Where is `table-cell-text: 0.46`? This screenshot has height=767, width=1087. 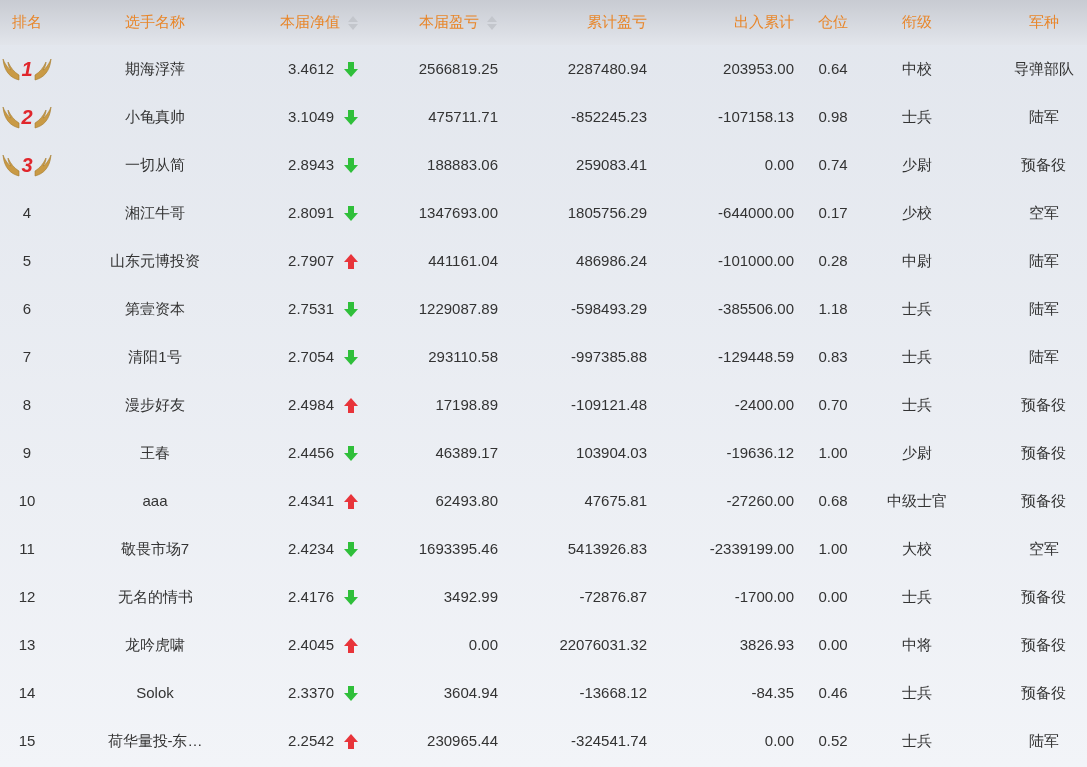 table-cell-text: 0.46 is located at coordinates (833, 692).